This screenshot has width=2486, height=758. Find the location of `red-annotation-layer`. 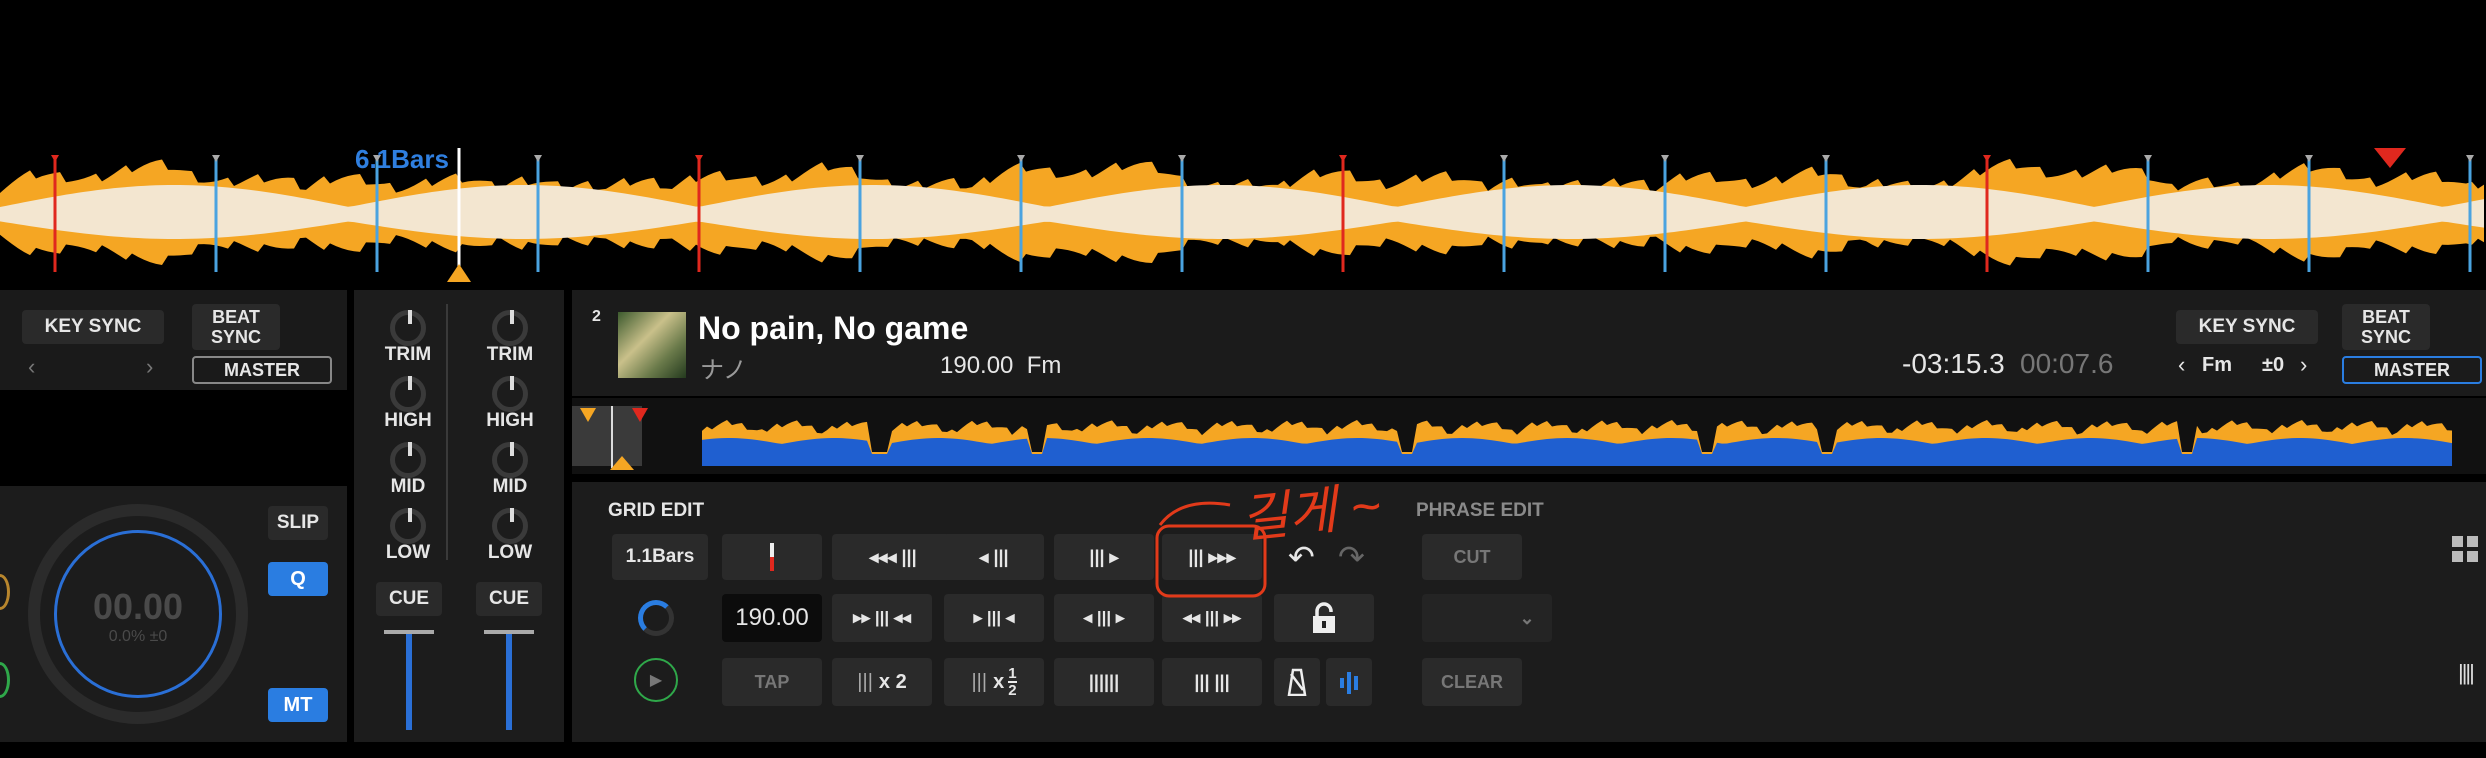

red-annotation-layer is located at coordinates (1211, 549).